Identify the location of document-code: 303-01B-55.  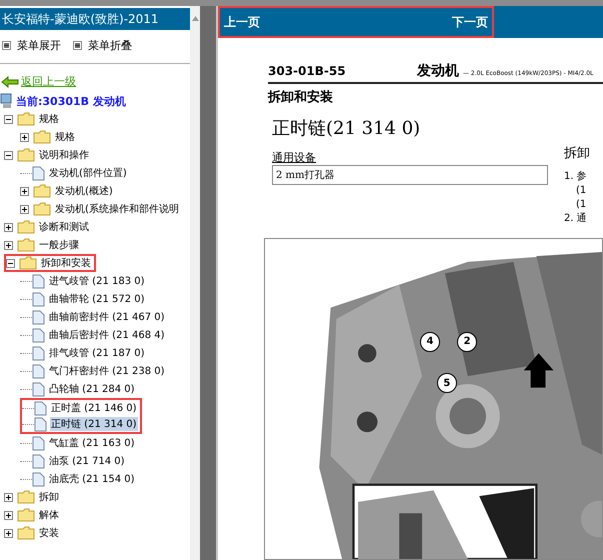
(307, 71).